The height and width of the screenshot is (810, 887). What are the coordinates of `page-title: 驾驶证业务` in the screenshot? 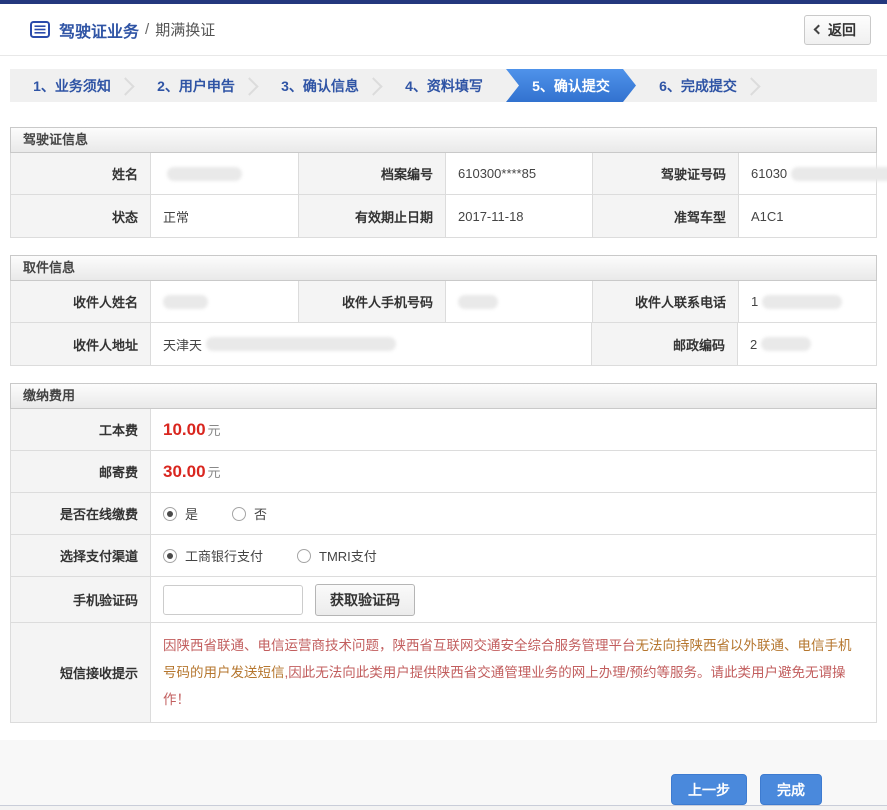 It's located at (99, 32).